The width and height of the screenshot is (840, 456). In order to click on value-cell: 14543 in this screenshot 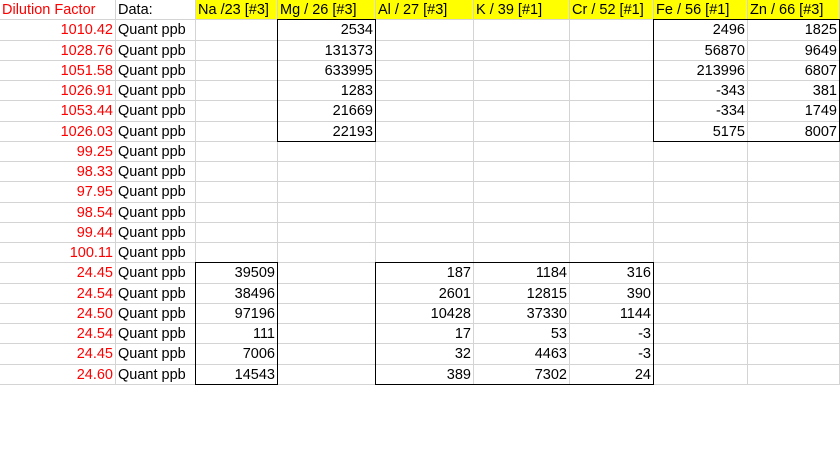, I will do `click(237, 374)`.